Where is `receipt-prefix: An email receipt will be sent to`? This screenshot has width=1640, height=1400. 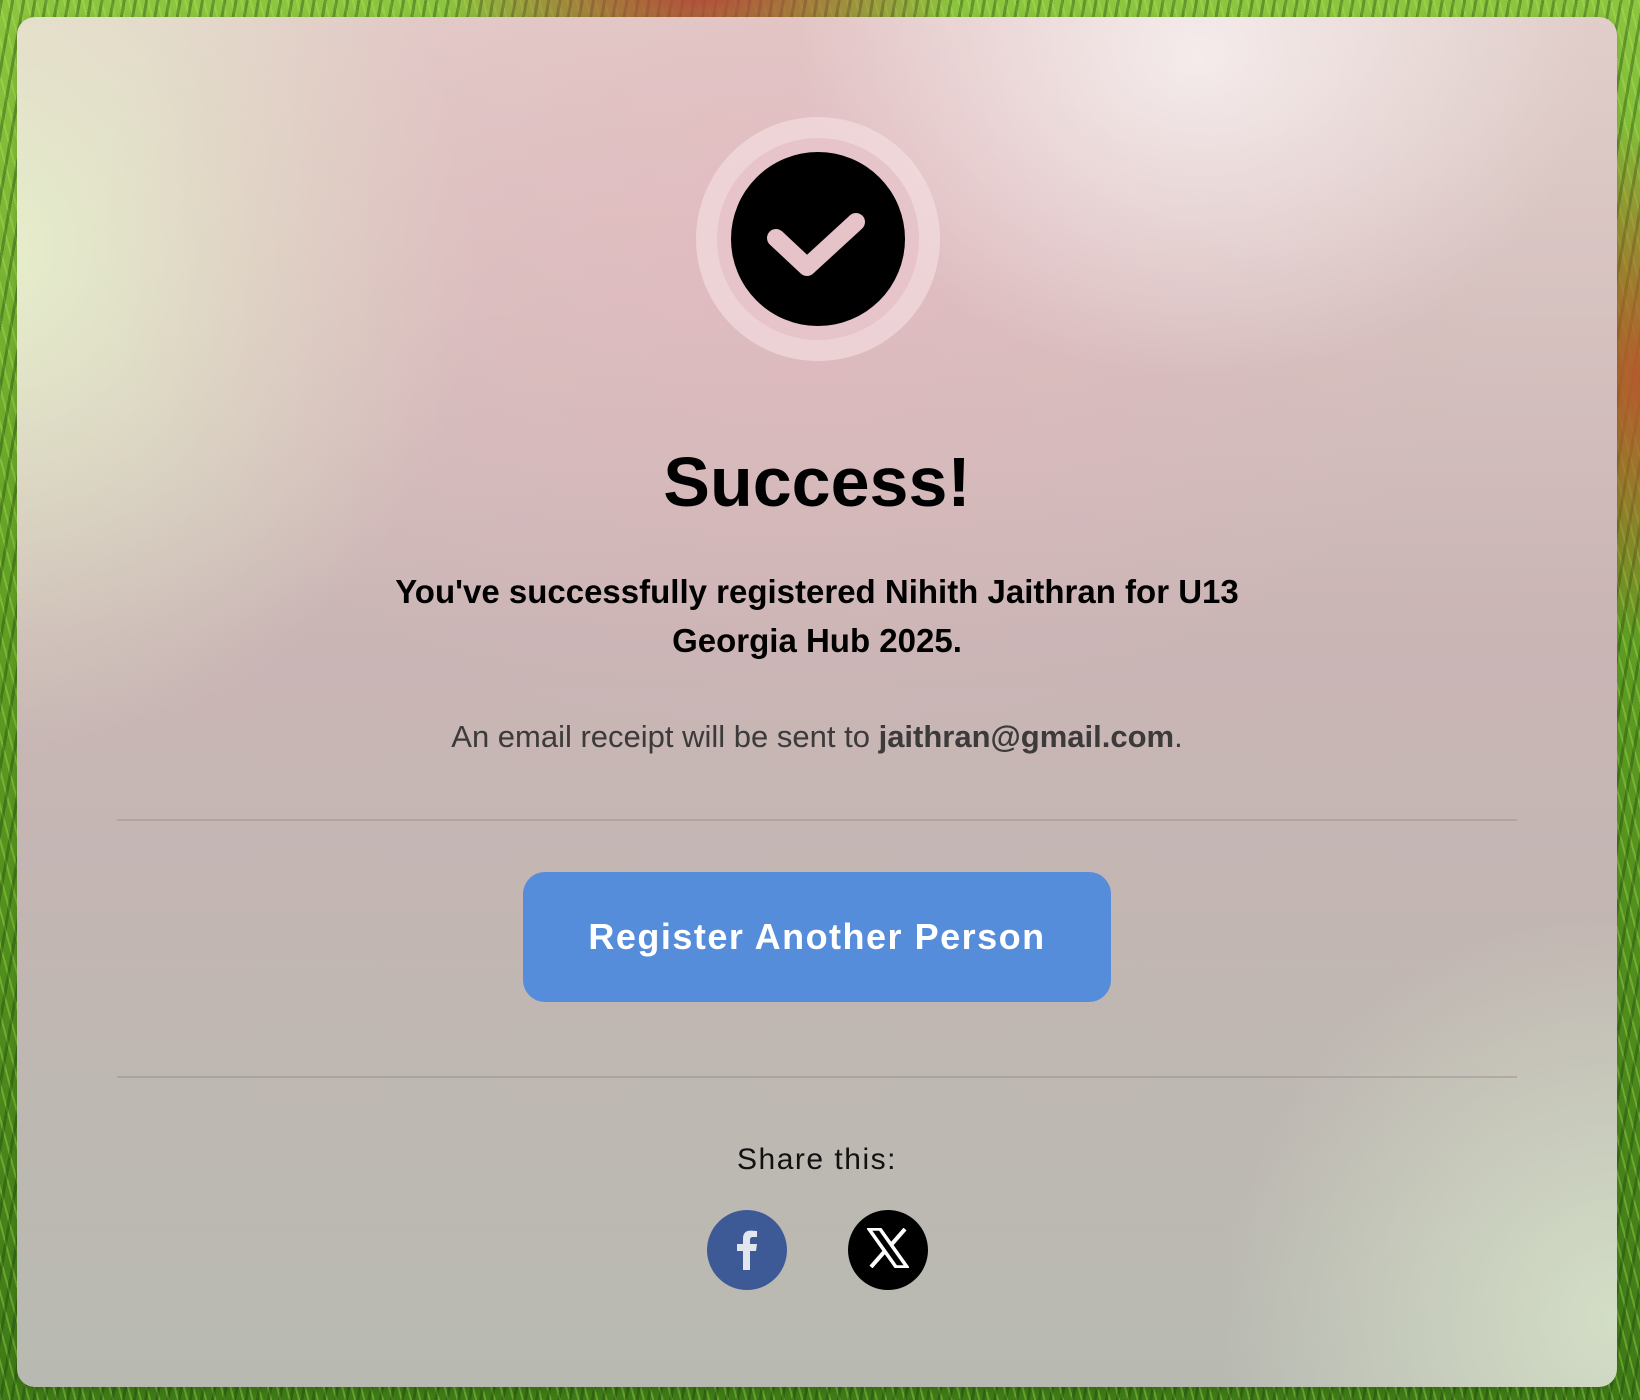 receipt-prefix: An email receipt will be sent to is located at coordinates (665, 736).